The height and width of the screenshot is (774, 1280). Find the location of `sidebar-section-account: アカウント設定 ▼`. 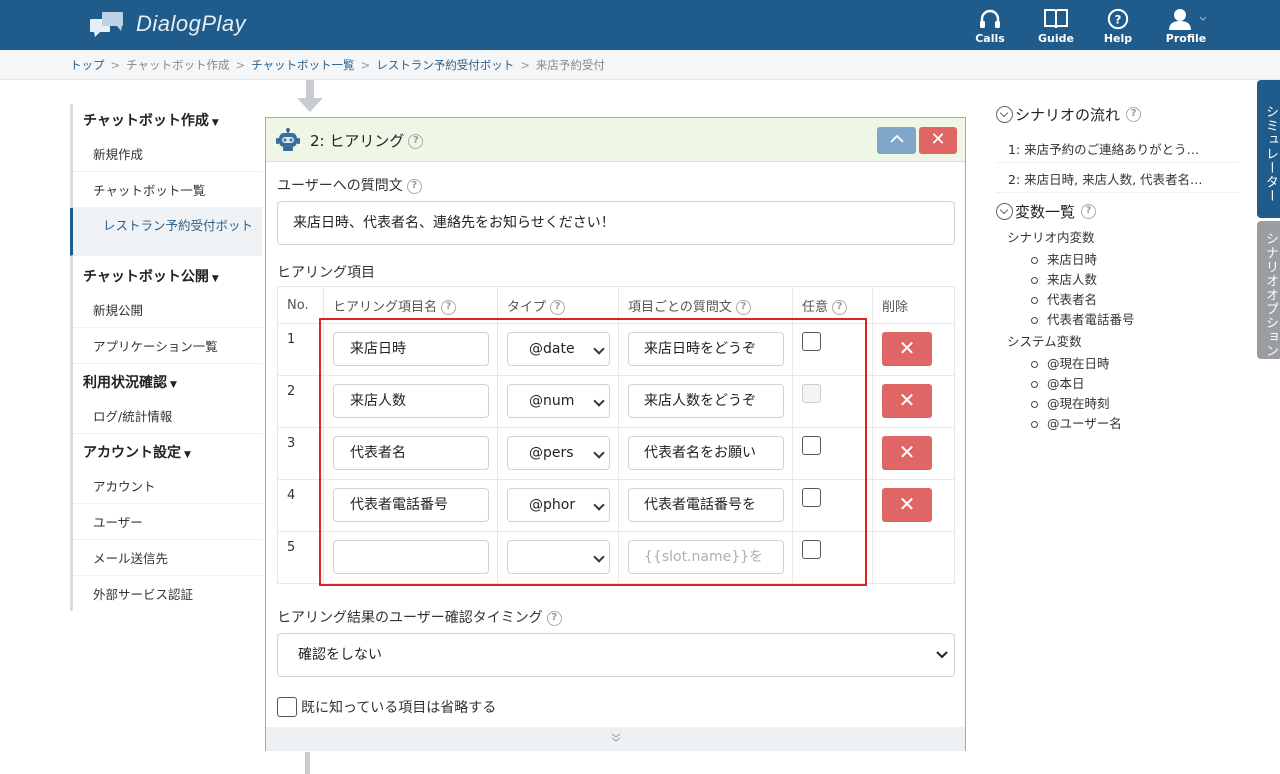

sidebar-section-account: アカウント設定 ▼ is located at coordinates (167, 452).